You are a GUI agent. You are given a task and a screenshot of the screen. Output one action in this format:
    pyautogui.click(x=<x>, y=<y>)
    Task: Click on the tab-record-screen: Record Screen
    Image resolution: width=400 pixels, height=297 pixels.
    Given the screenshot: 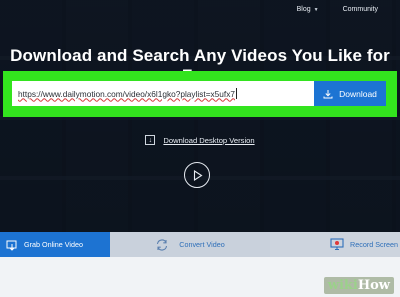 What is the action you would take?
    pyautogui.click(x=335, y=244)
    